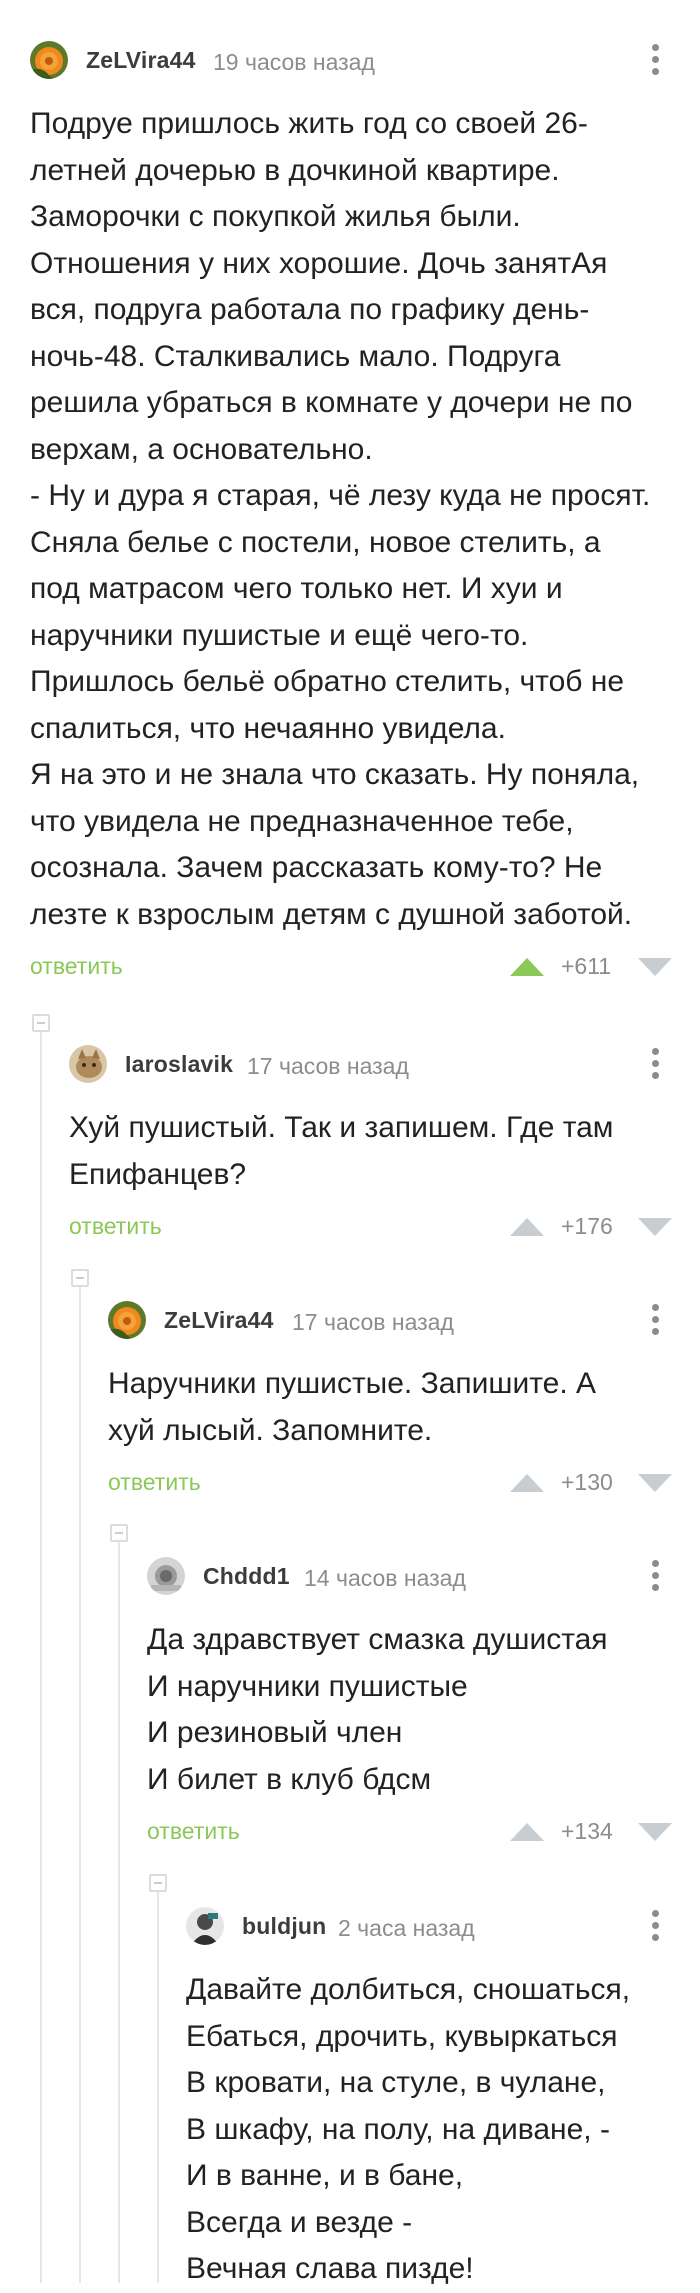 This screenshot has height=2293, width=700. I want to click on comment-time: 14 часов назад, so click(385, 1578).